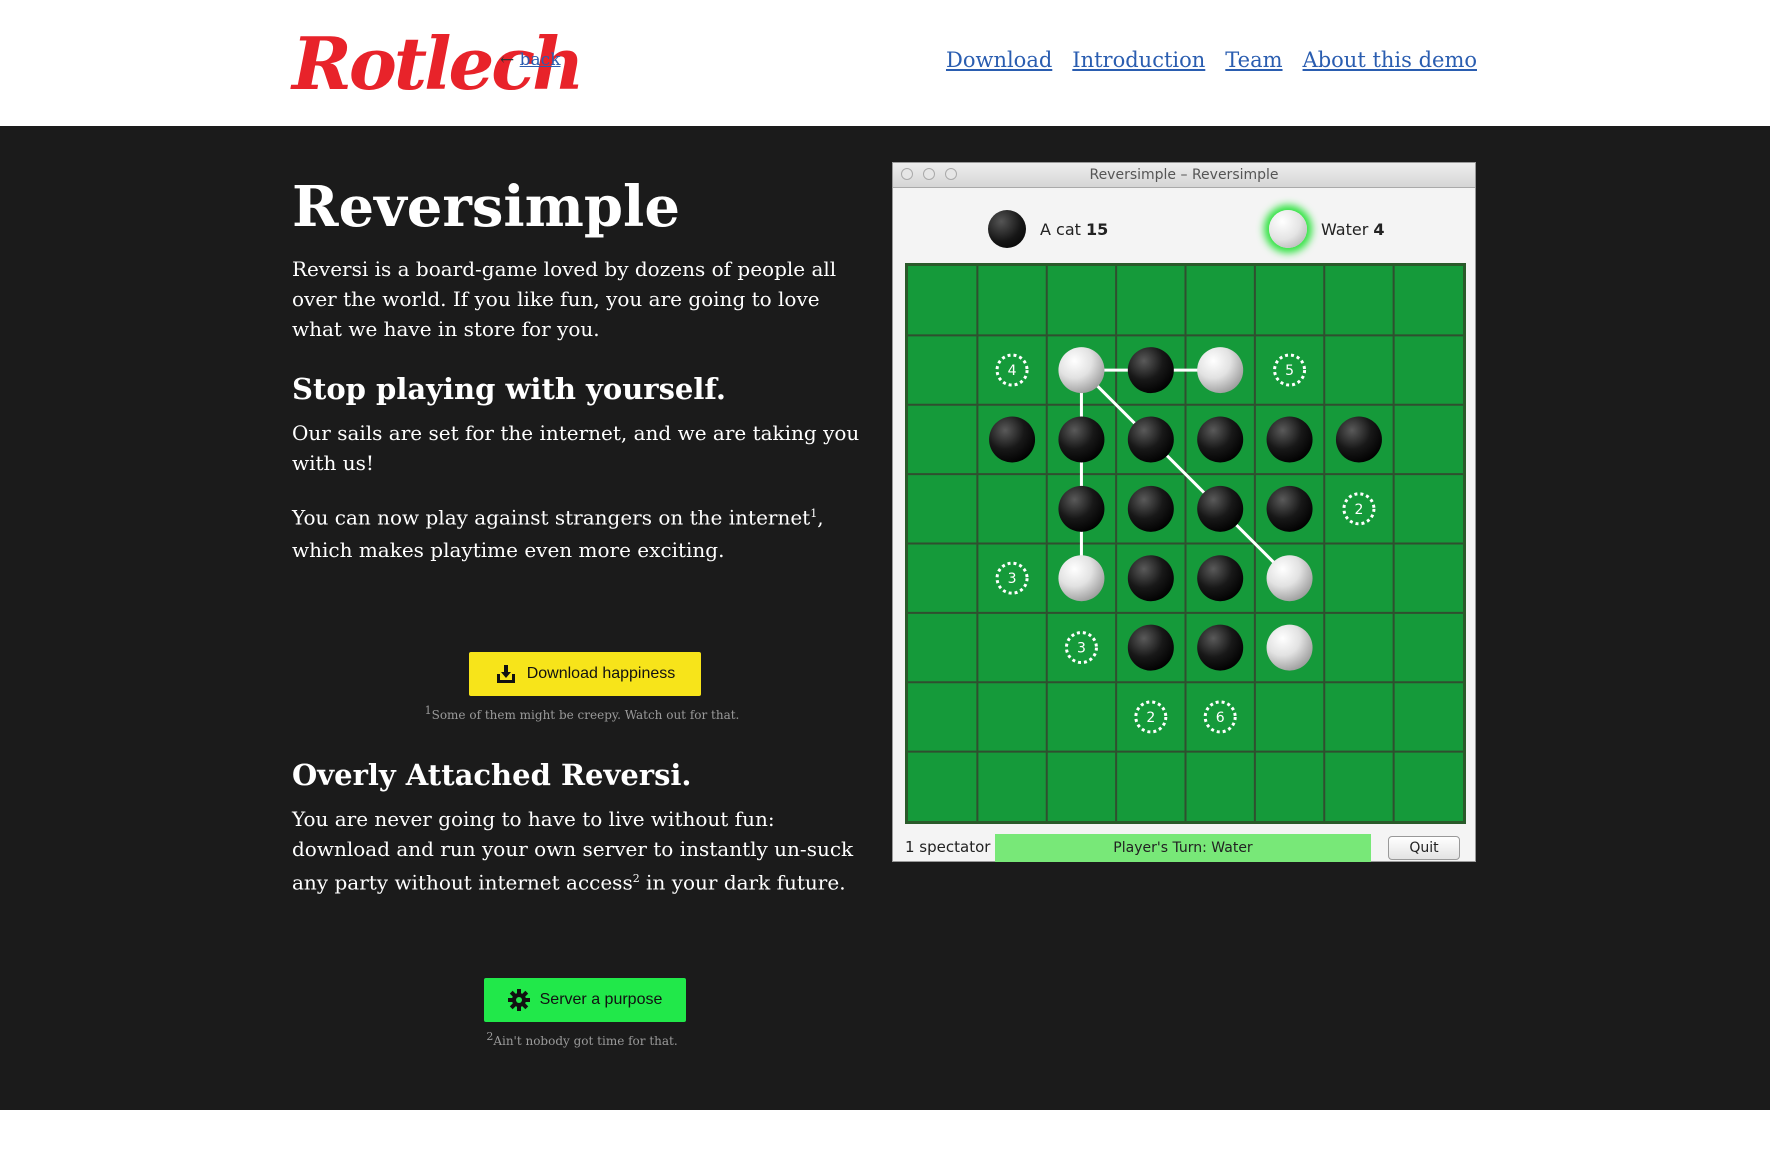 The image size is (1770, 1152). I want to click on player-black-label: A cat 15, so click(1074, 229).